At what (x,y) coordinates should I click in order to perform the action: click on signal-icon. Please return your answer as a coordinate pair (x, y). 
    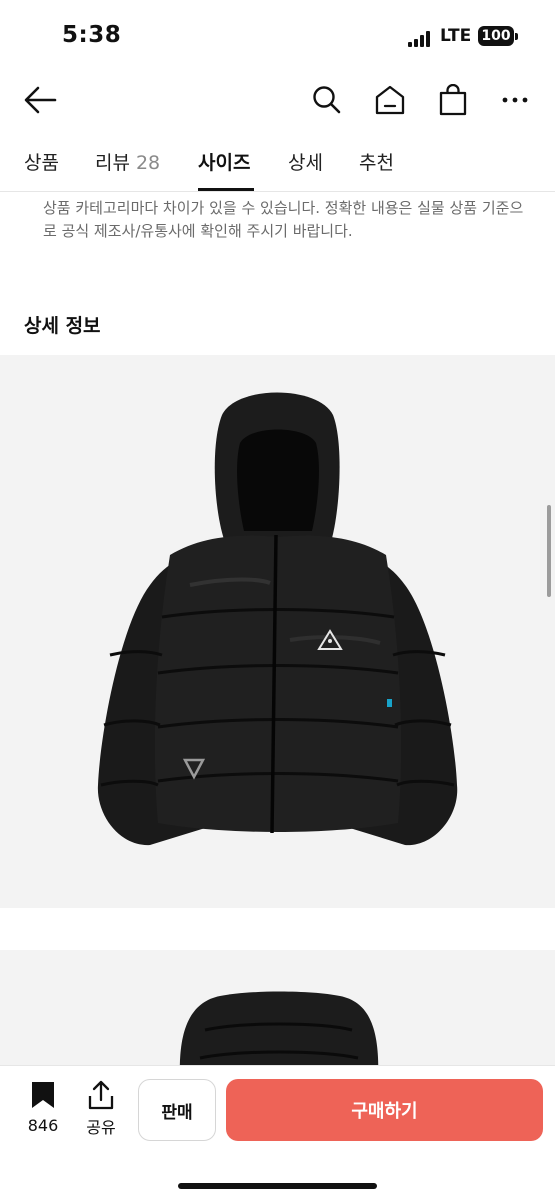
    Looking at the image, I should click on (421, 39).